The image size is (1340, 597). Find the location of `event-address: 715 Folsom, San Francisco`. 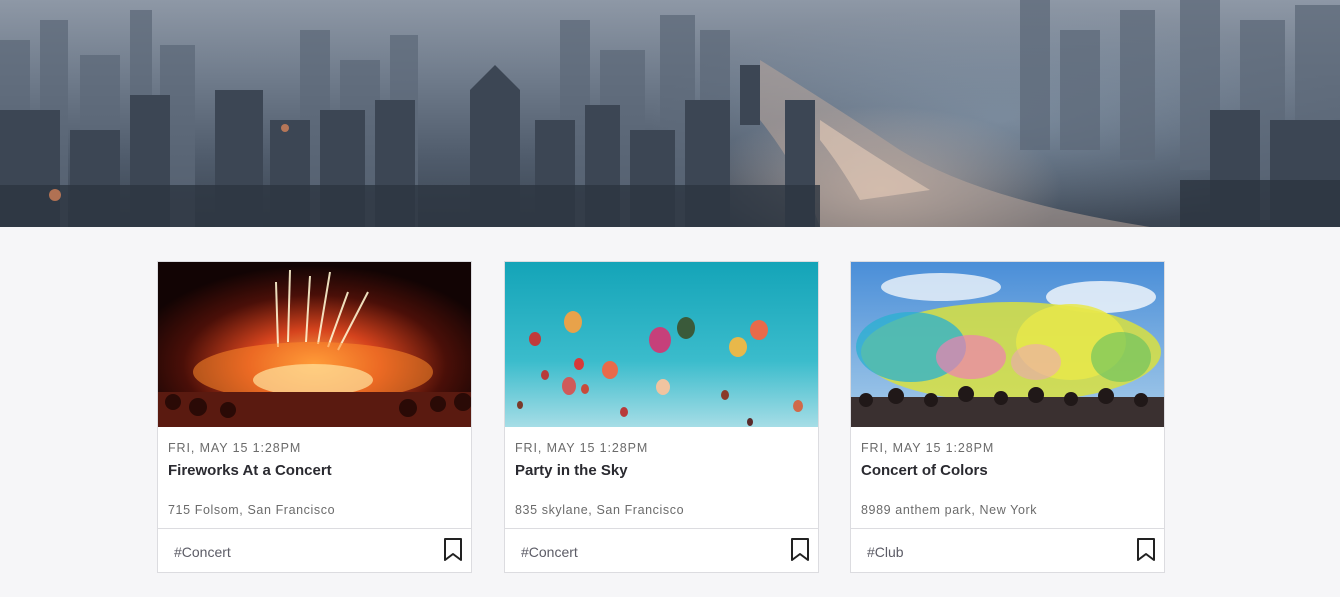

event-address: 715 Folsom, San Francisco is located at coordinates (252, 510).